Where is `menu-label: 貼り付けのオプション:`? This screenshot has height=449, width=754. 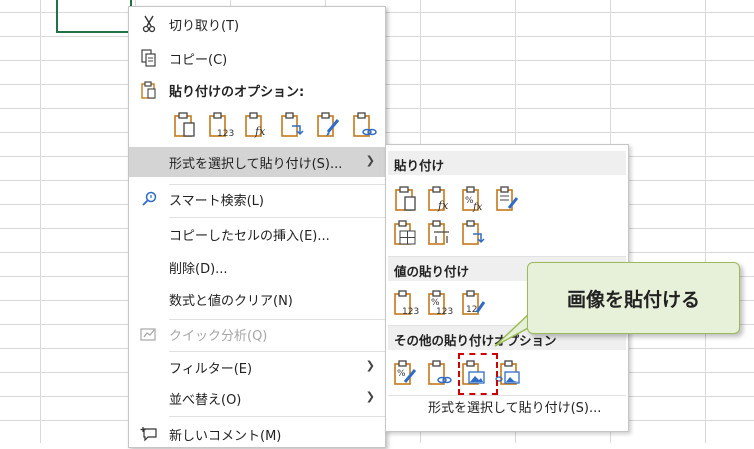 menu-label: 貼り付けのオプション: is located at coordinates (237, 92).